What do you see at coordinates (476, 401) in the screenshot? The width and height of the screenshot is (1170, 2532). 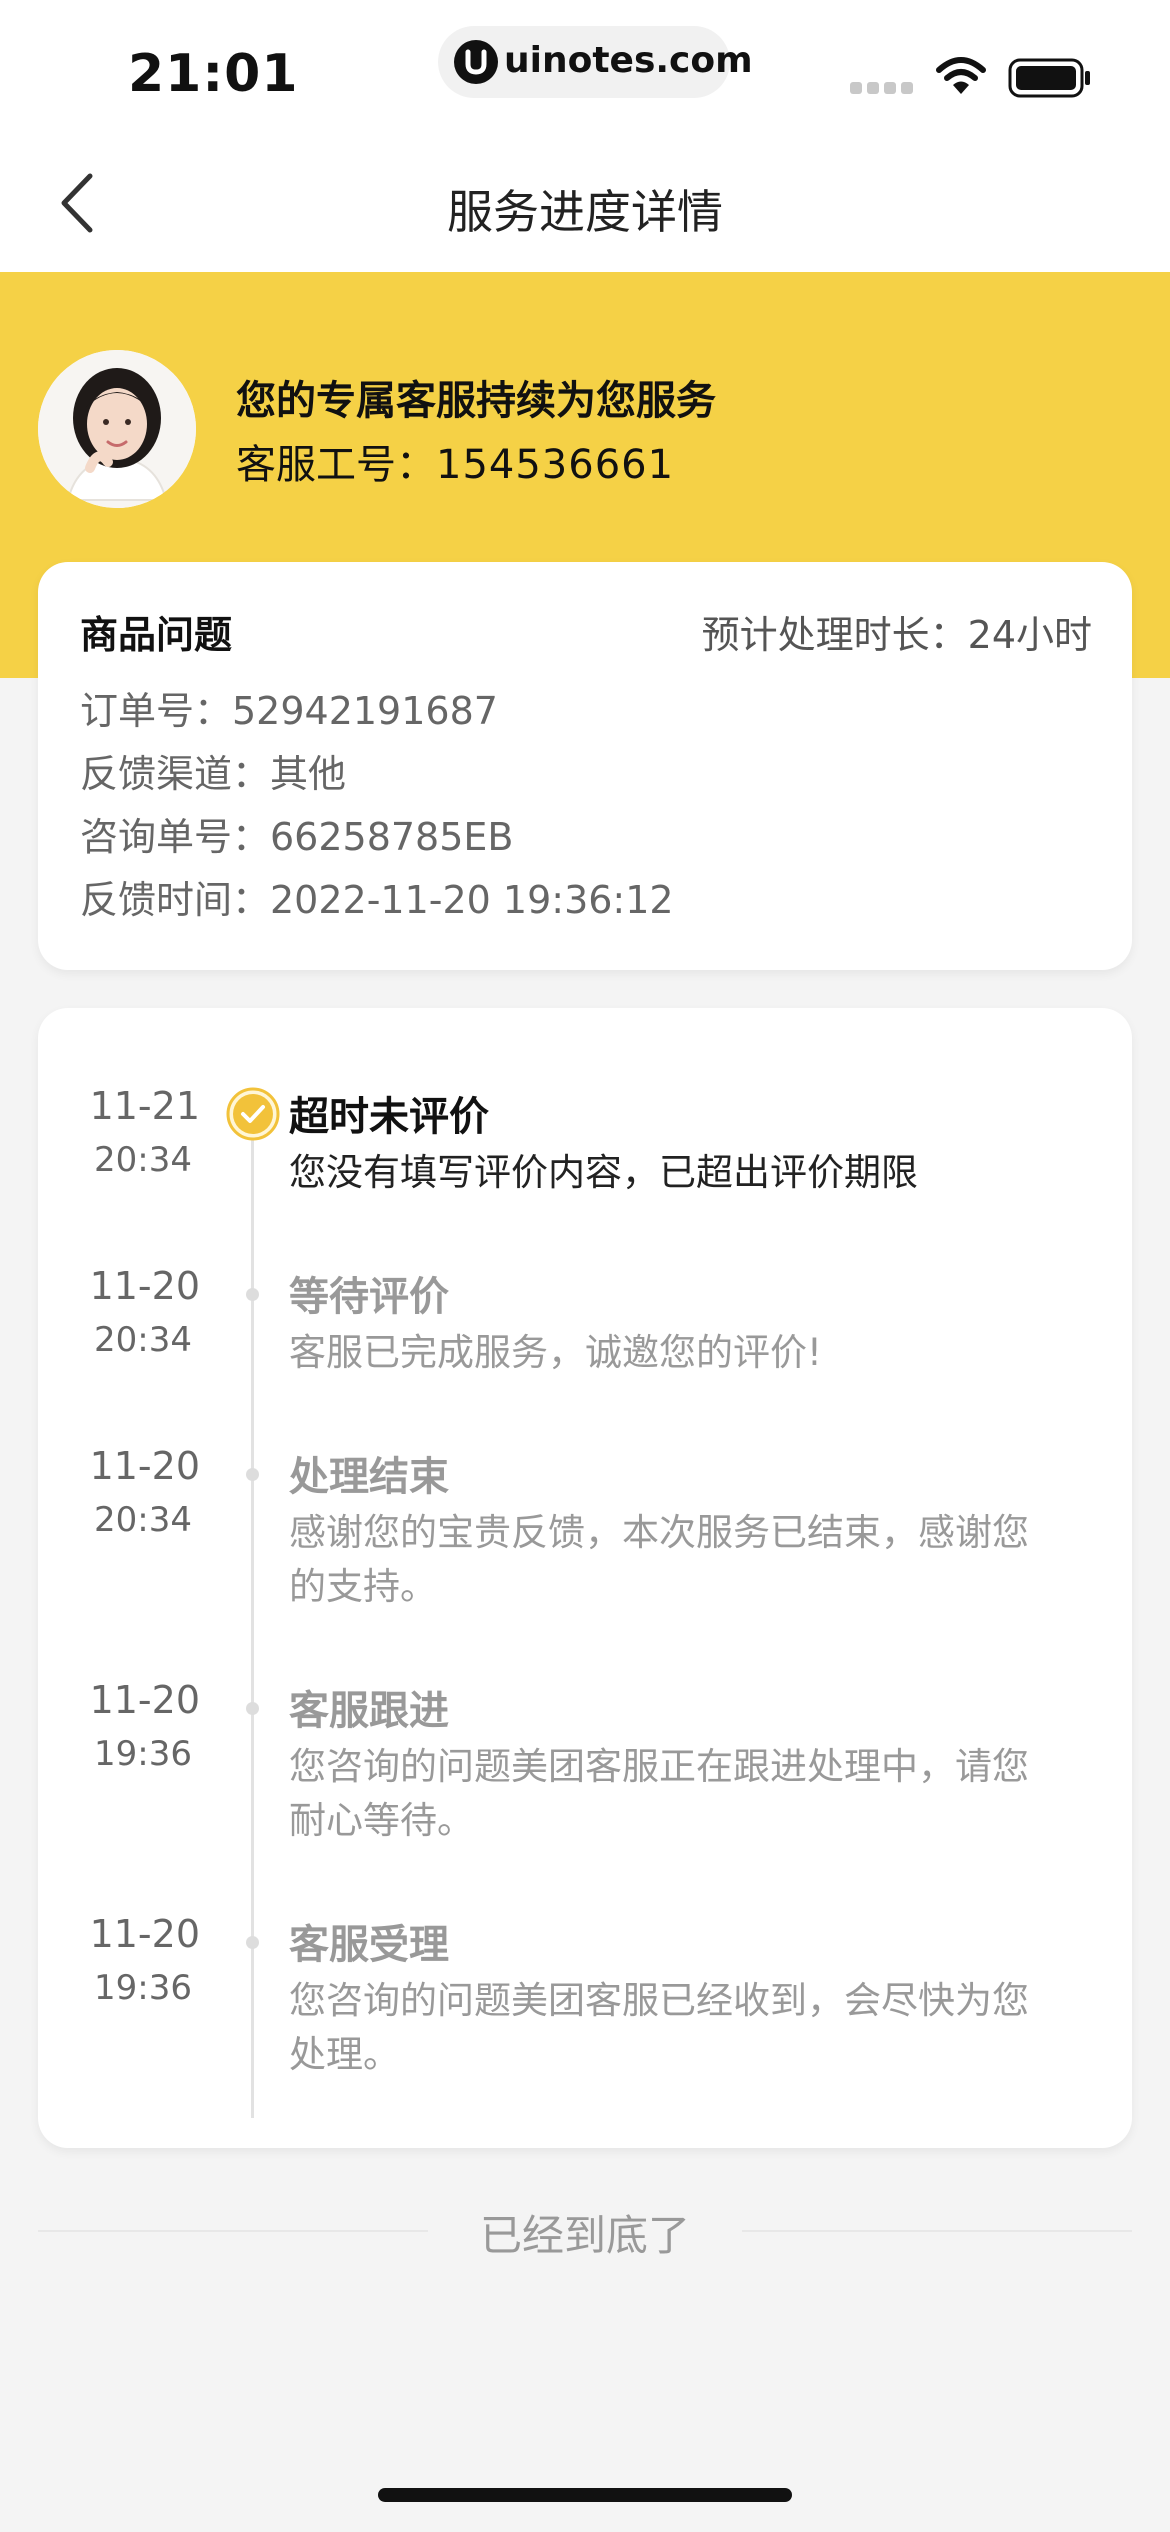 I see `agent-headline: 您的专属客服持续为您服务` at bounding box center [476, 401].